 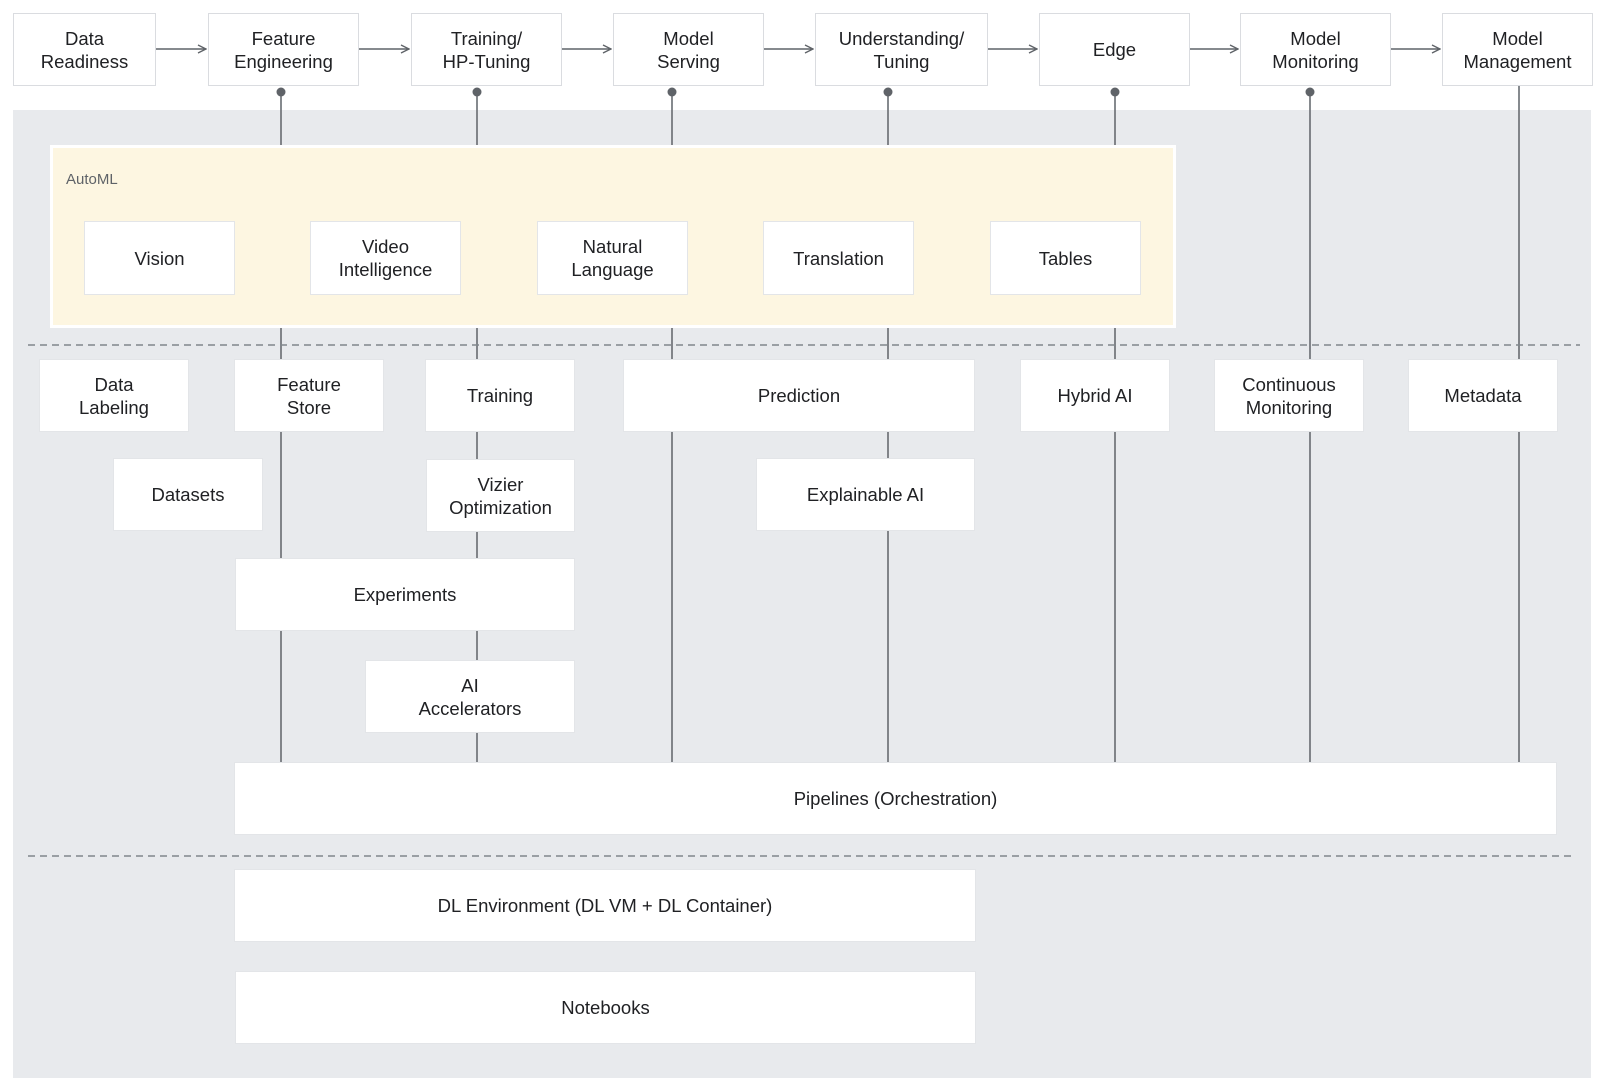 What do you see at coordinates (799, 395) in the screenshot?
I see `platform-prediction: Prediction` at bounding box center [799, 395].